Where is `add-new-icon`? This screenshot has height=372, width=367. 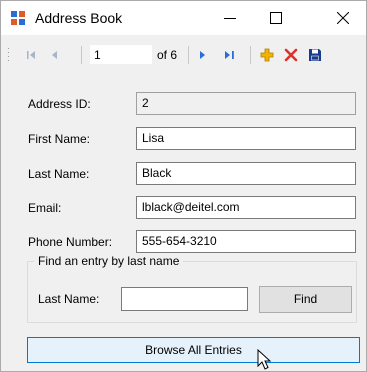
add-new-icon is located at coordinates (267, 55).